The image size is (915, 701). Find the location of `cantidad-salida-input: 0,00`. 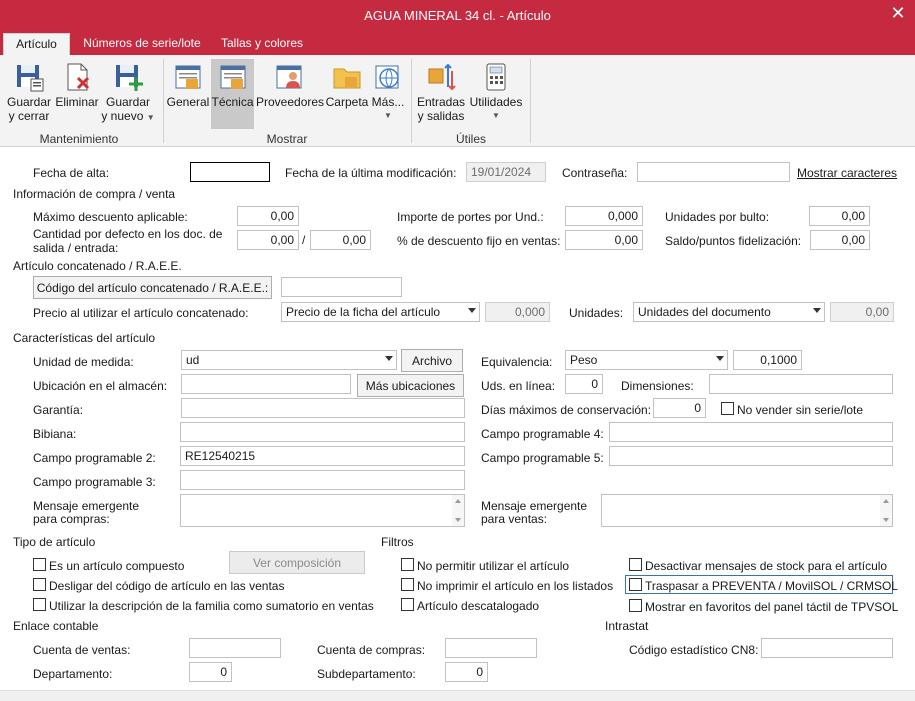

cantidad-salida-input: 0,00 is located at coordinates (268, 240).